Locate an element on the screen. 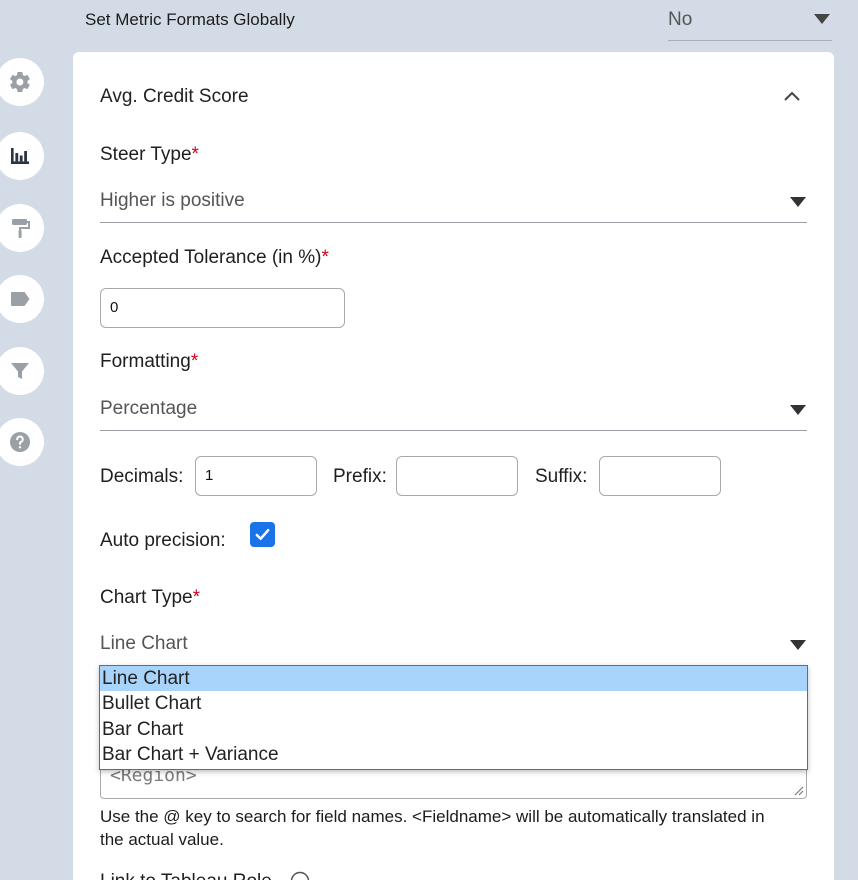 This screenshot has height=880, width=858. decimals-input: 1 is located at coordinates (256, 476).